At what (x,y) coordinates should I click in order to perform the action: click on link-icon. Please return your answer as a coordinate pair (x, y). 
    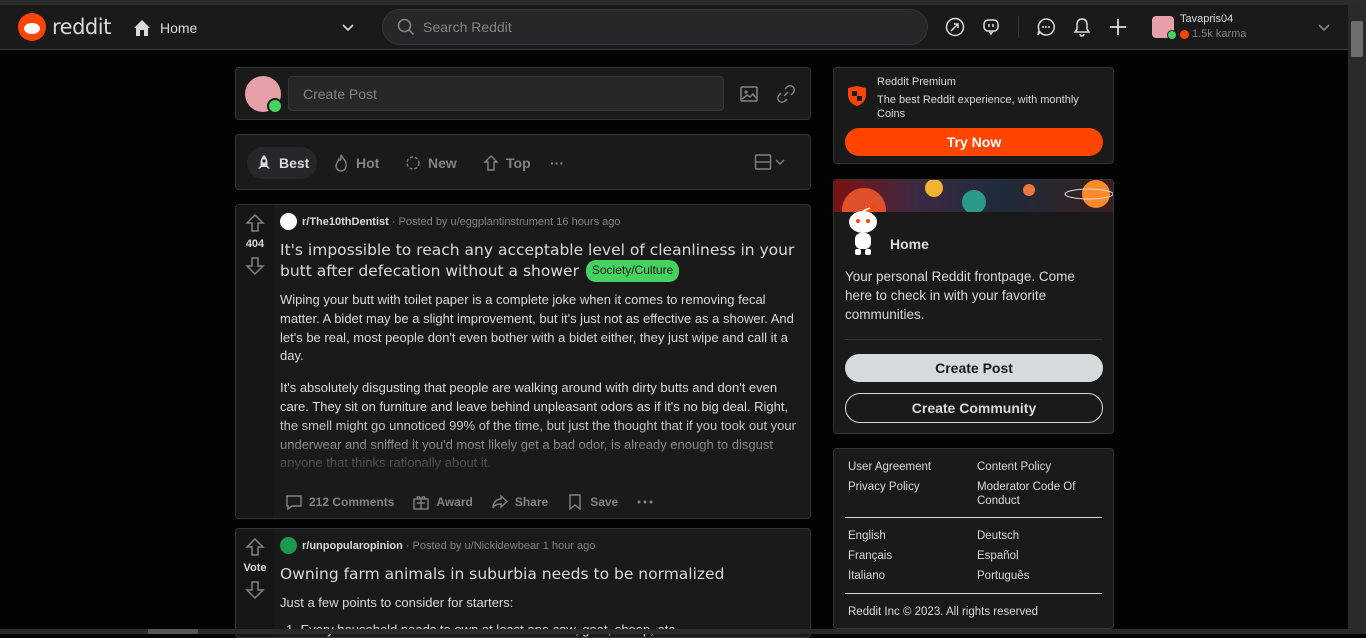
    Looking at the image, I should click on (786, 94).